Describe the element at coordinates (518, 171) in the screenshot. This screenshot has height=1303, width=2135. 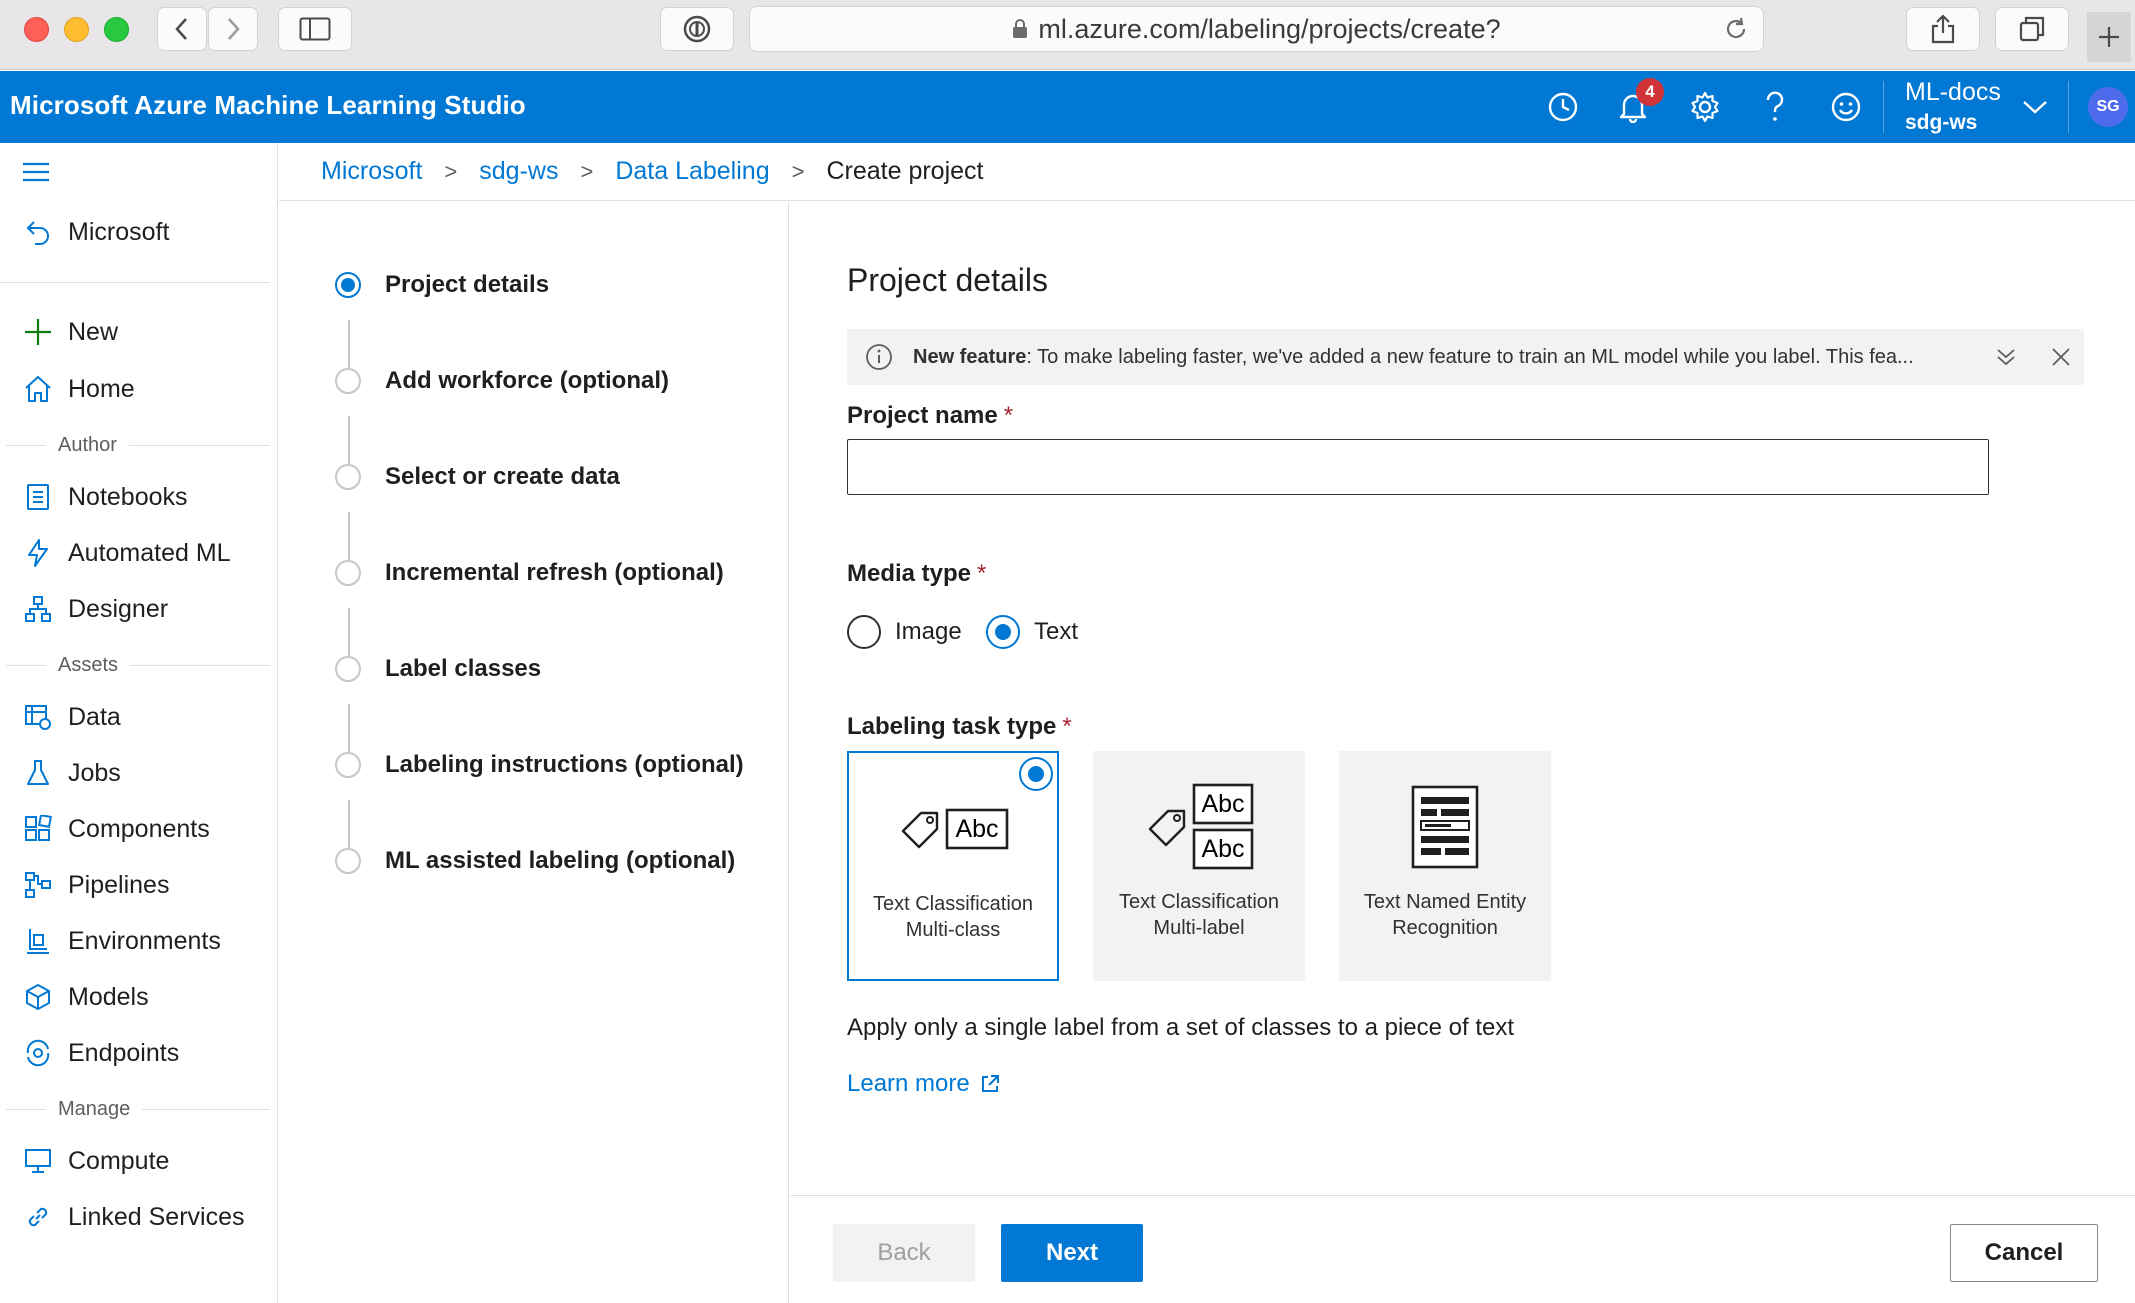
I see `breadcrumb-workspace: sdg-ws` at that location.